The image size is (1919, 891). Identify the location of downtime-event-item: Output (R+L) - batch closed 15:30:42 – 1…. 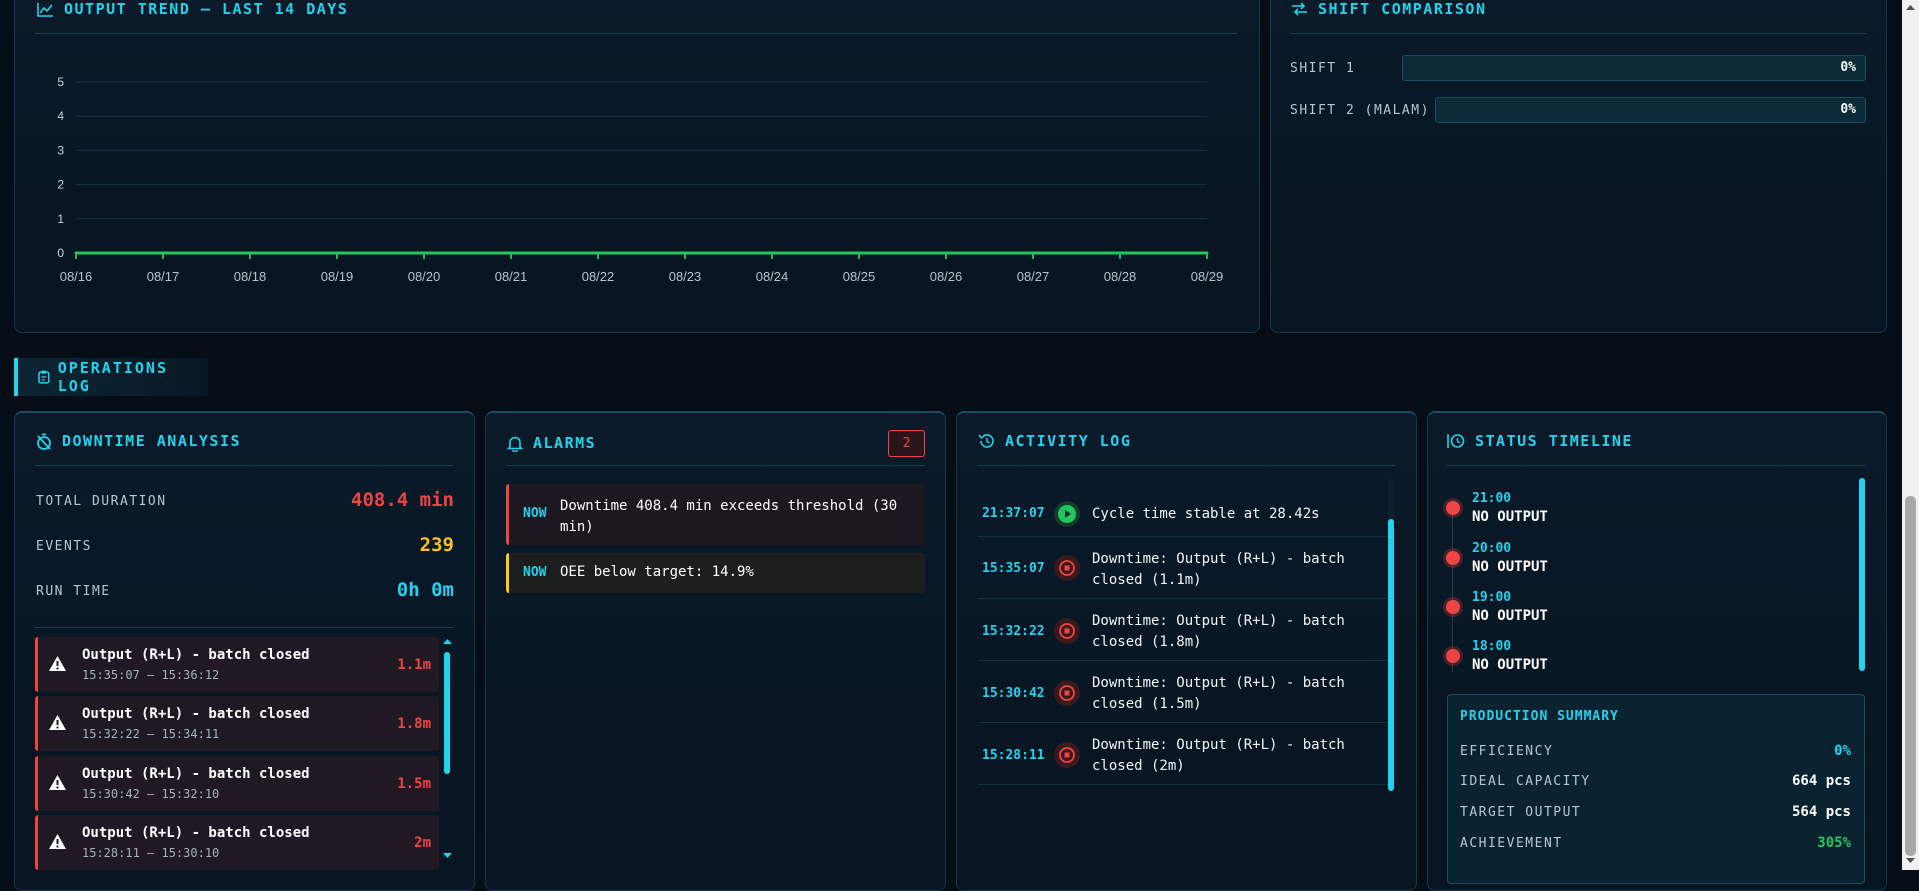
(237, 783).